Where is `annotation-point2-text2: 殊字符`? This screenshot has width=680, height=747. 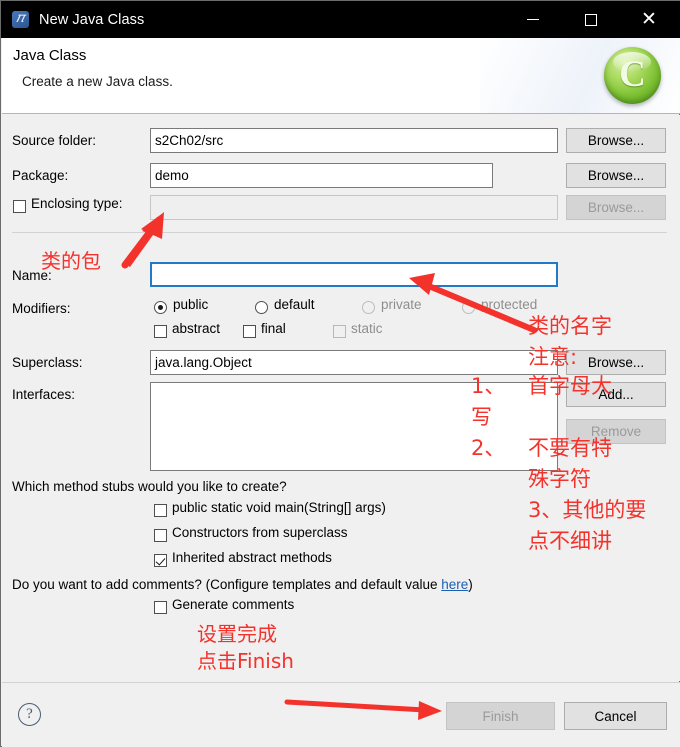
annotation-point2-text2: 殊字符 is located at coordinates (559, 479).